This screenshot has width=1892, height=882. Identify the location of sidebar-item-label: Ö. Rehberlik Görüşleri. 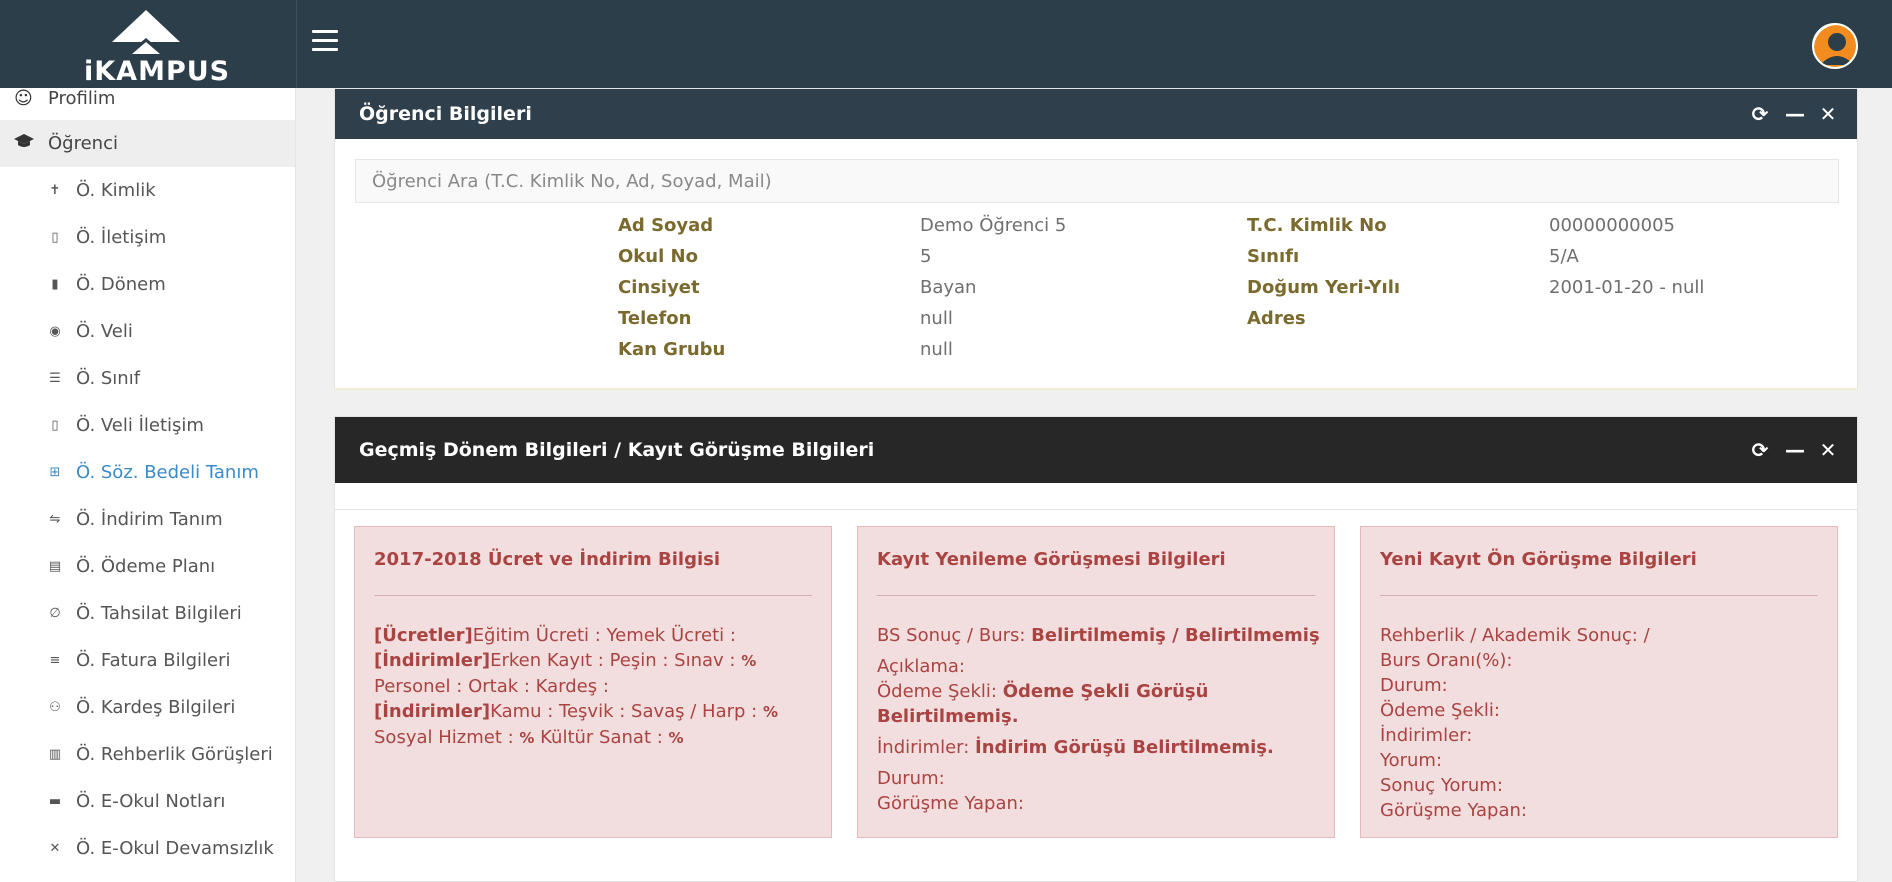
(174, 754).